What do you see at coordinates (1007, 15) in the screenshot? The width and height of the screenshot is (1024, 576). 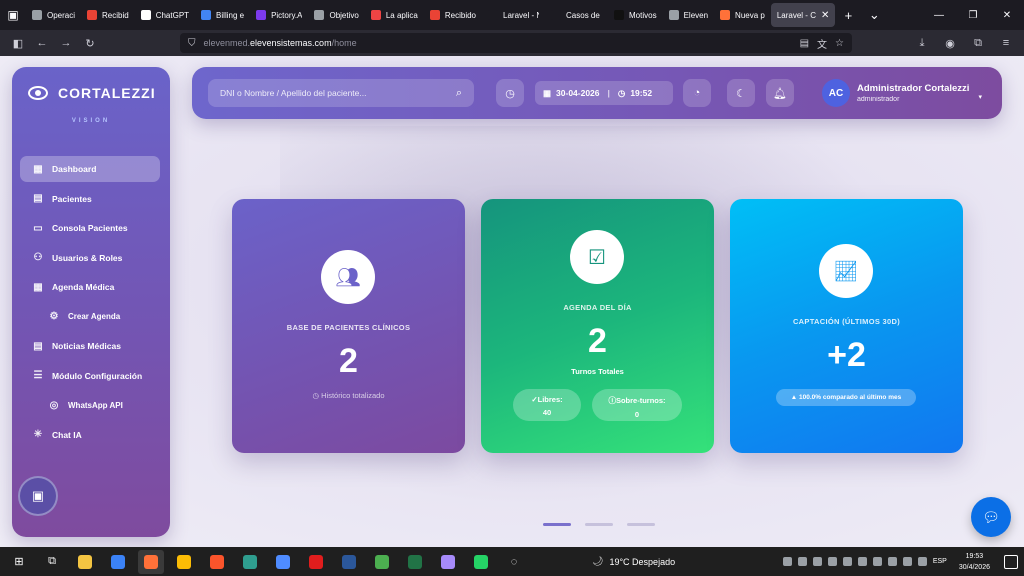 I see `close-window-icon: ✕` at bounding box center [1007, 15].